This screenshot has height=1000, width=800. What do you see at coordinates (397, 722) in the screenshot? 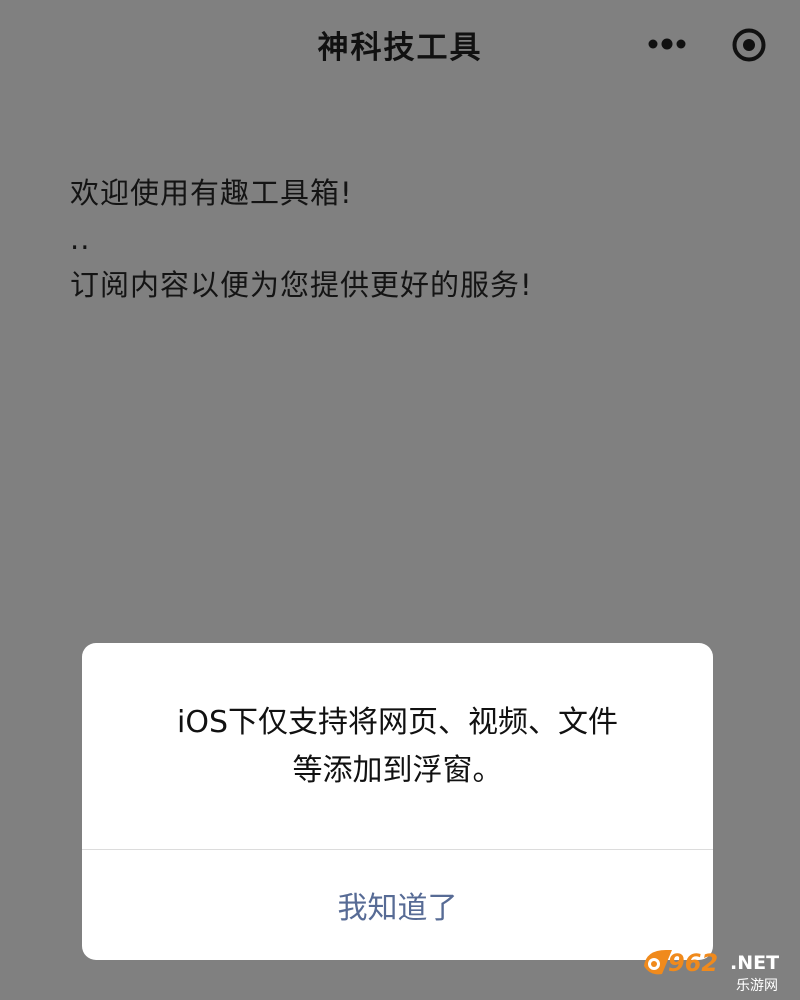
I see `dialog-message-line: iOS下仅支持将网页、视频、文件` at bounding box center [397, 722].